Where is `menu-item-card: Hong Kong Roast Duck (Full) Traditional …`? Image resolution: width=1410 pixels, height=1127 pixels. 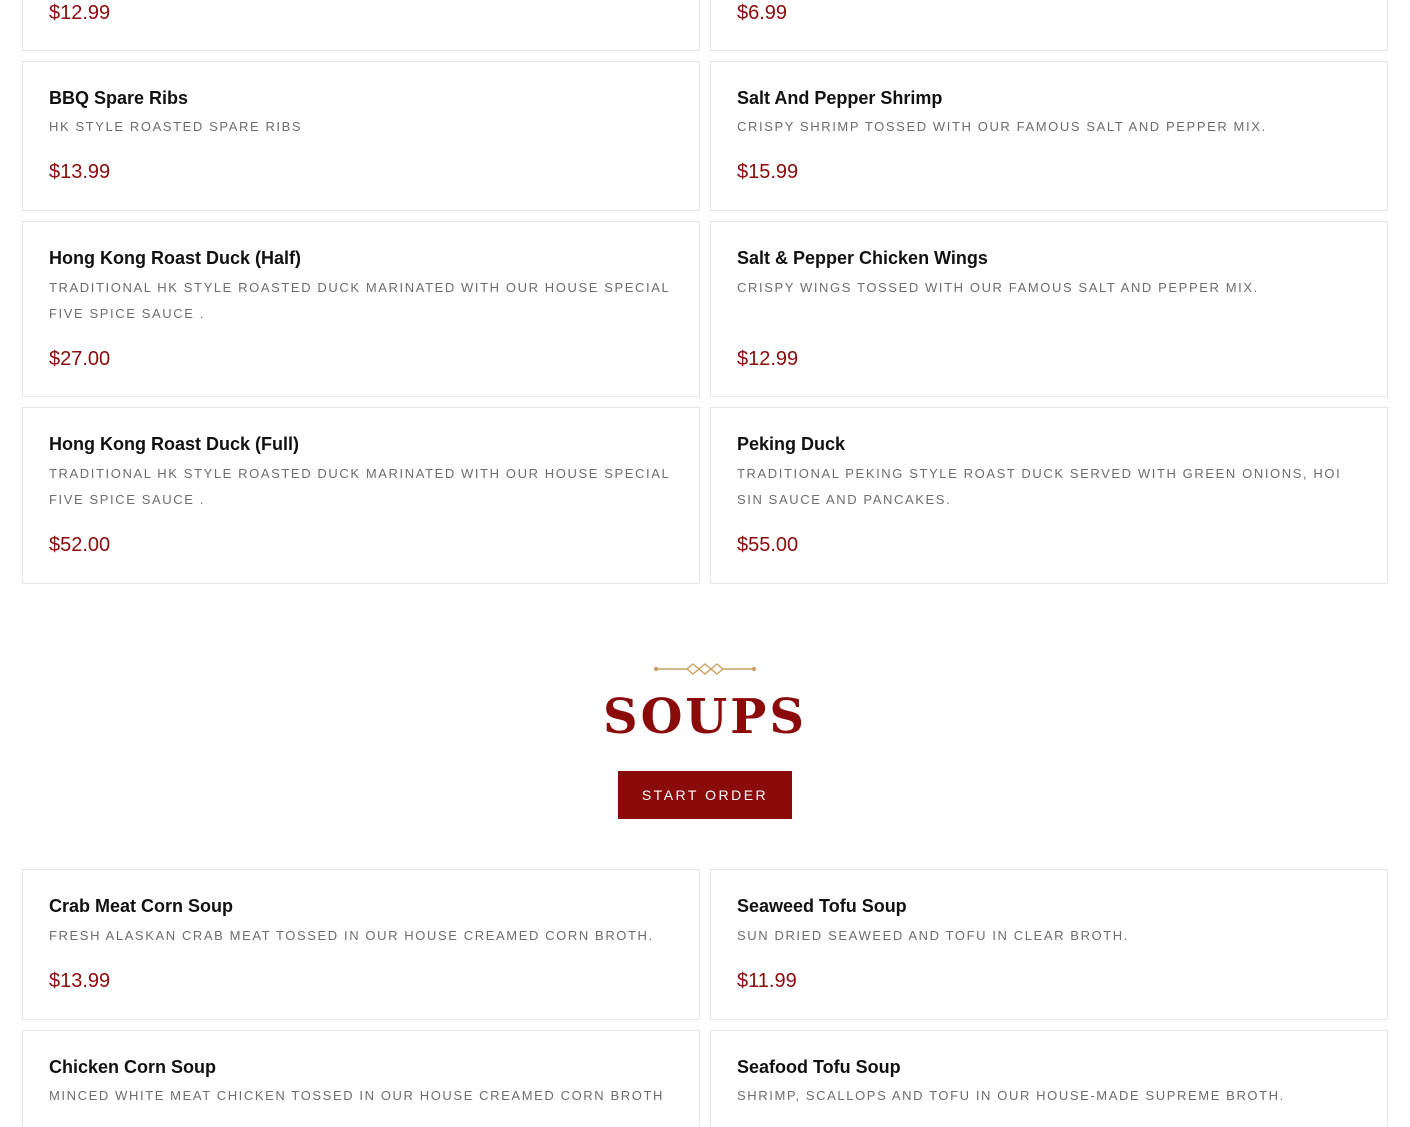 menu-item-card: Hong Kong Roast Duck (Full) Traditional … is located at coordinates (361, 495).